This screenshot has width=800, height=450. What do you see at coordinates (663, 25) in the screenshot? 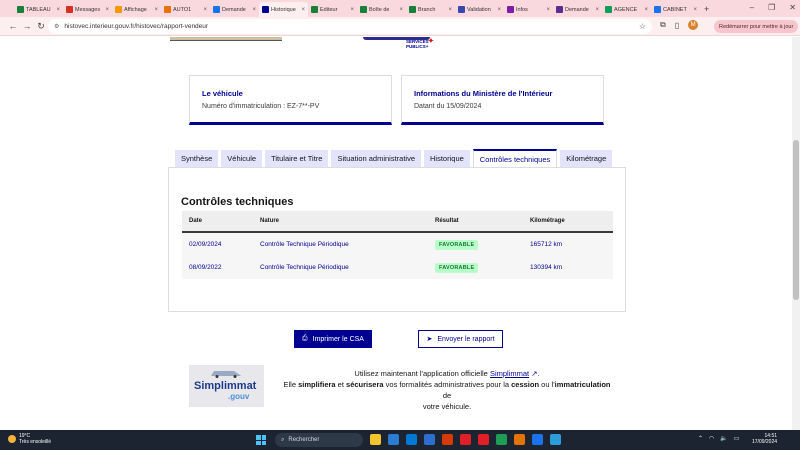
I see `extensions-icon: ⧉` at bounding box center [663, 25].